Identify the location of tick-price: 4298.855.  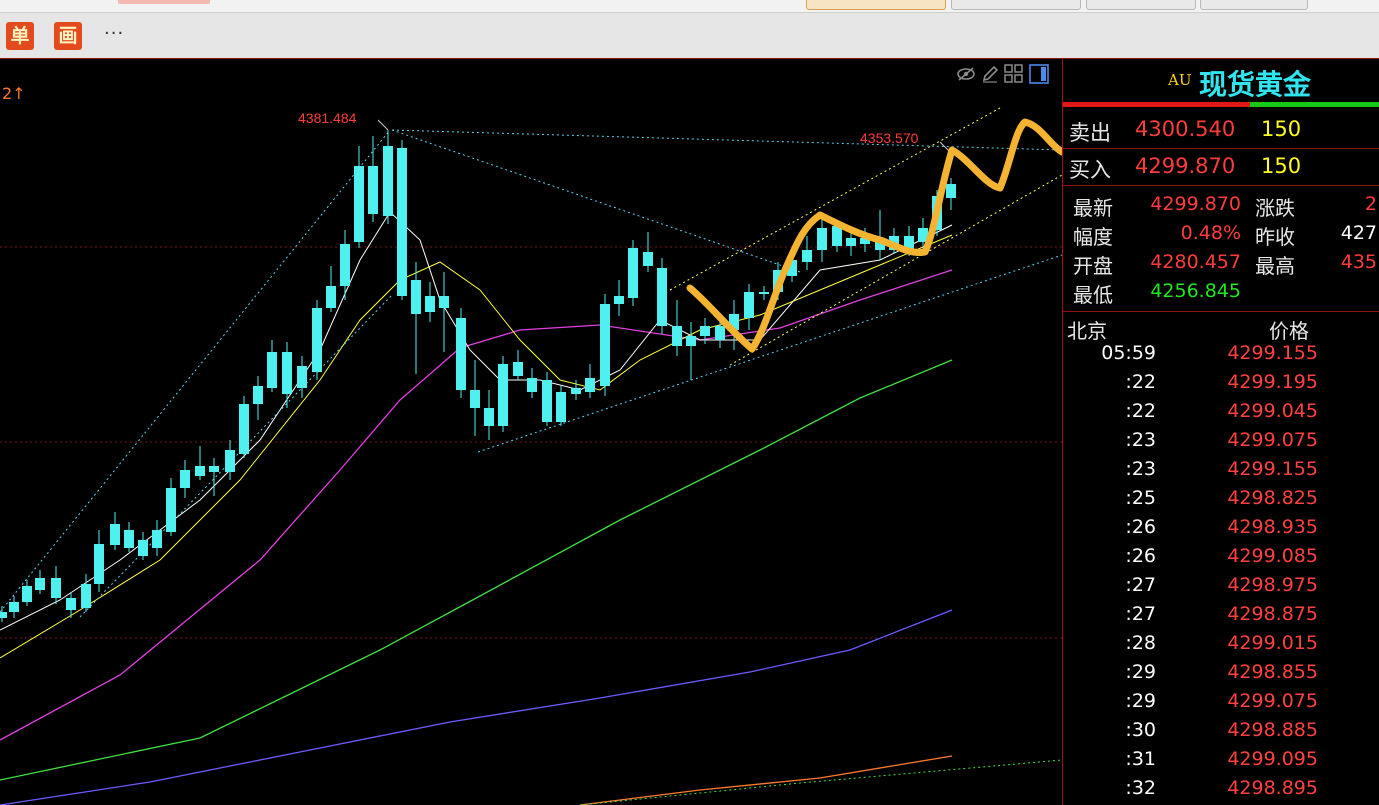
(1272, 672).